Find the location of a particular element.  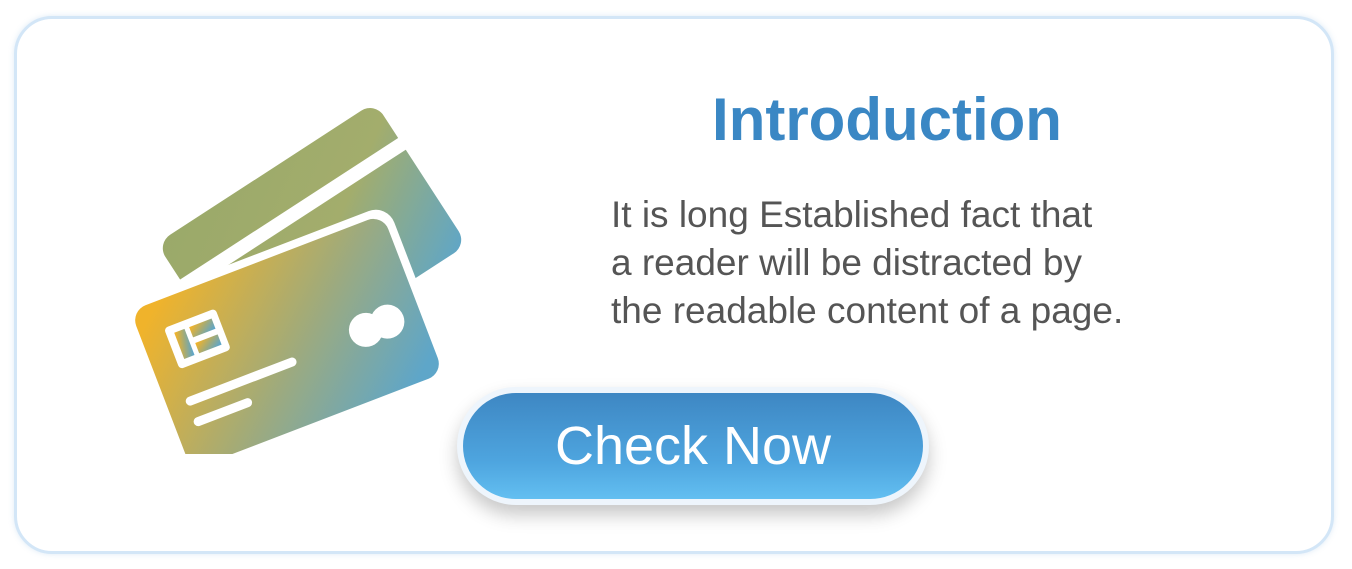

intro-title: Introduction is located at coordinates (887, 119).